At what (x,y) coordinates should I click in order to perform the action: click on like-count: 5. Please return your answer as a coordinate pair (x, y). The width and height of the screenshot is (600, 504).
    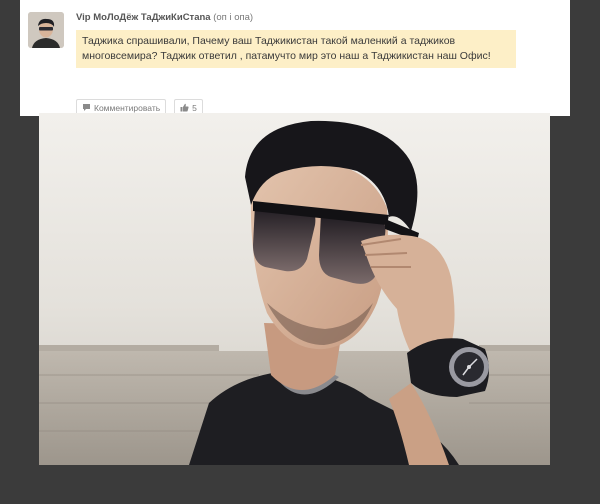
    Looking at the image, I should click on (194, 107).